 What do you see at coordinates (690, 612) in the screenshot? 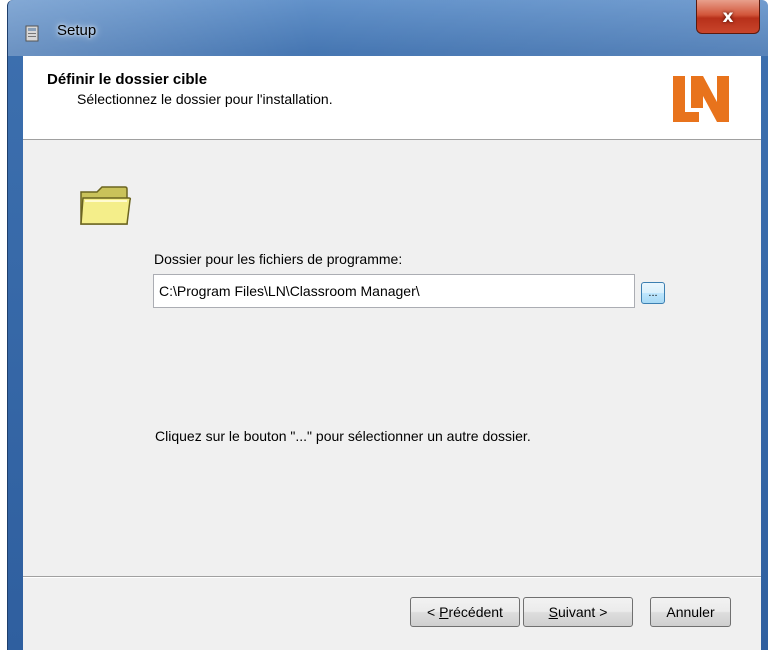
I see `cancel-button: Annuler` at bounding box center [690, 612].